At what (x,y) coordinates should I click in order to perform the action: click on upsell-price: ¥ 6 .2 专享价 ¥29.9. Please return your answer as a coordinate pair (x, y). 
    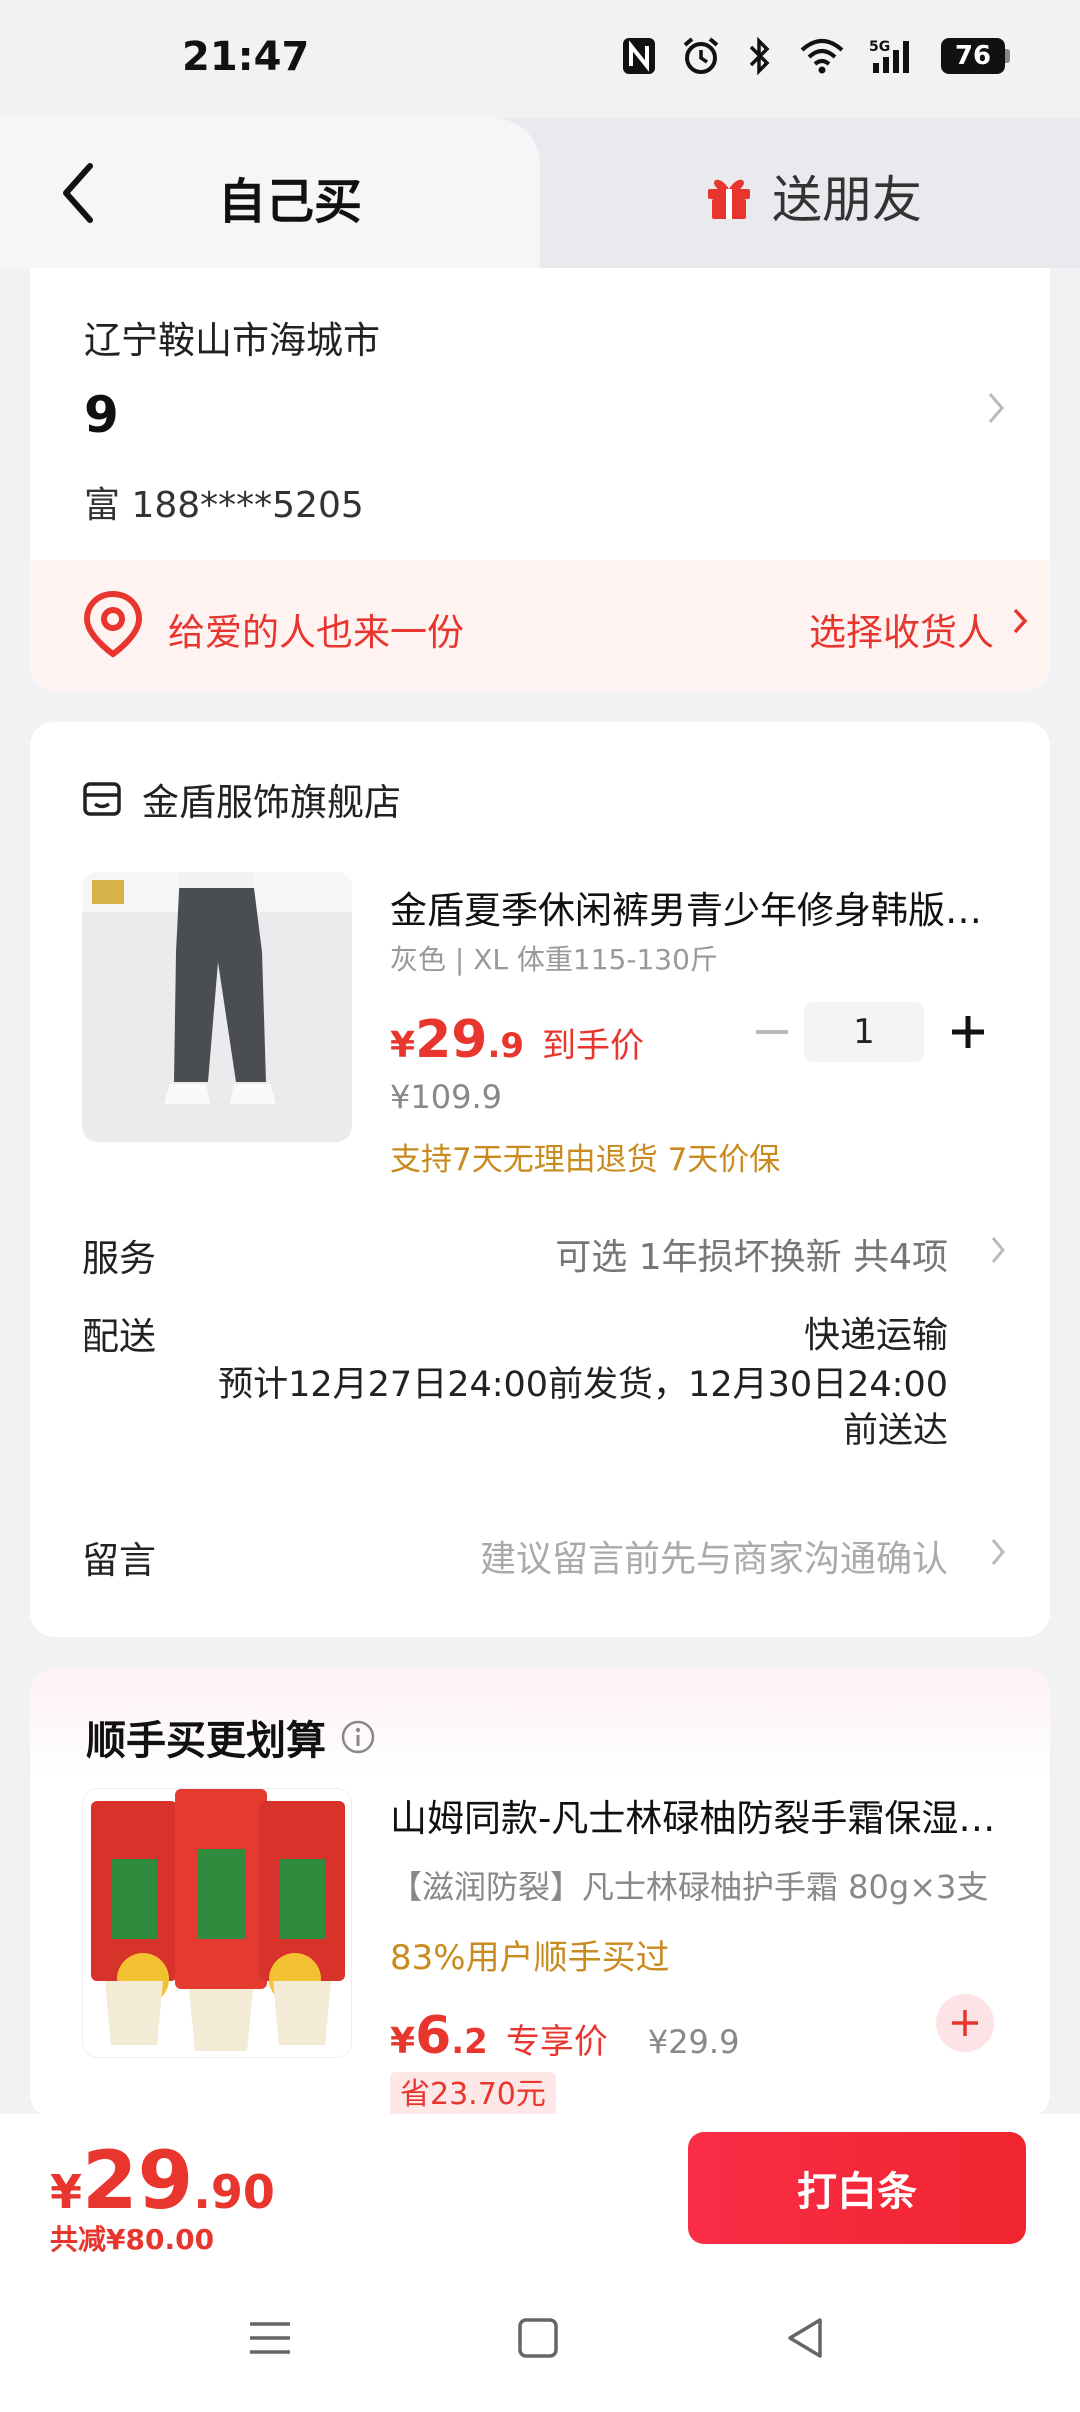
    Looking at the image, I should click on (564, 2036).